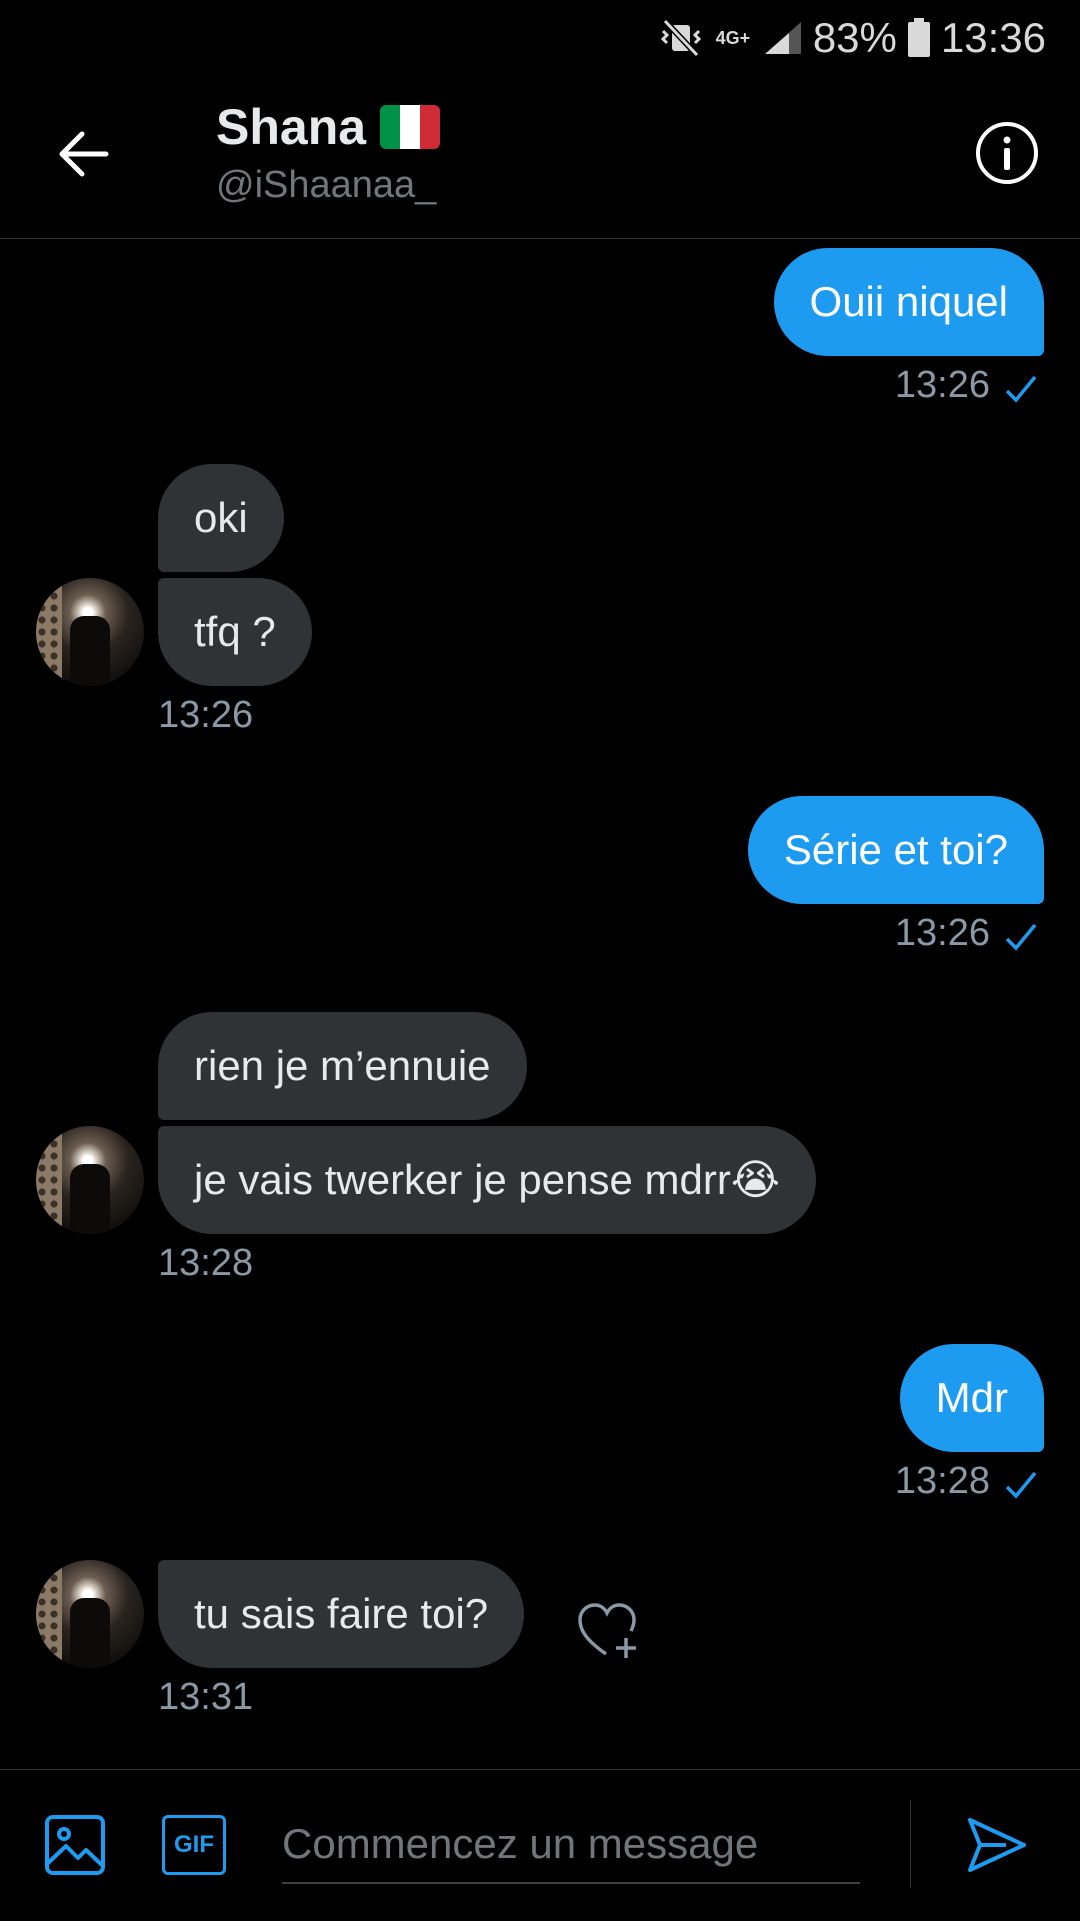 The width and height of the screenshot is (1080, 1921). Describe the element at coordinates (326, 185) in the screenshot. I see `contact-handle: @iShaanaa_` at that location.